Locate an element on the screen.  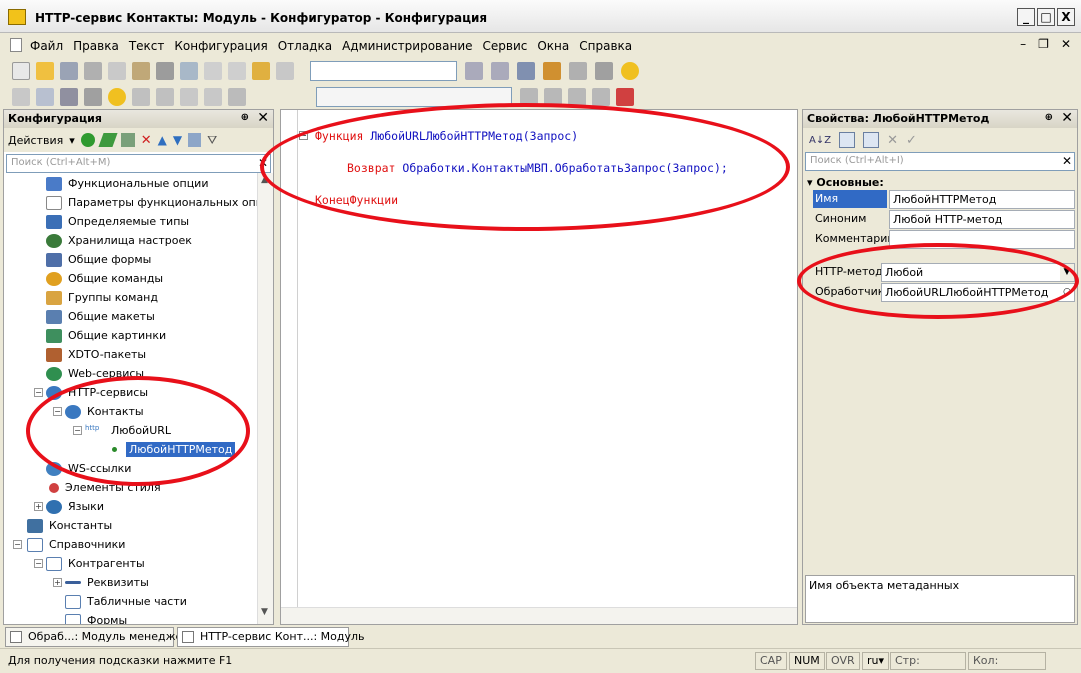
table-icon is located at coordinates (93, 97).